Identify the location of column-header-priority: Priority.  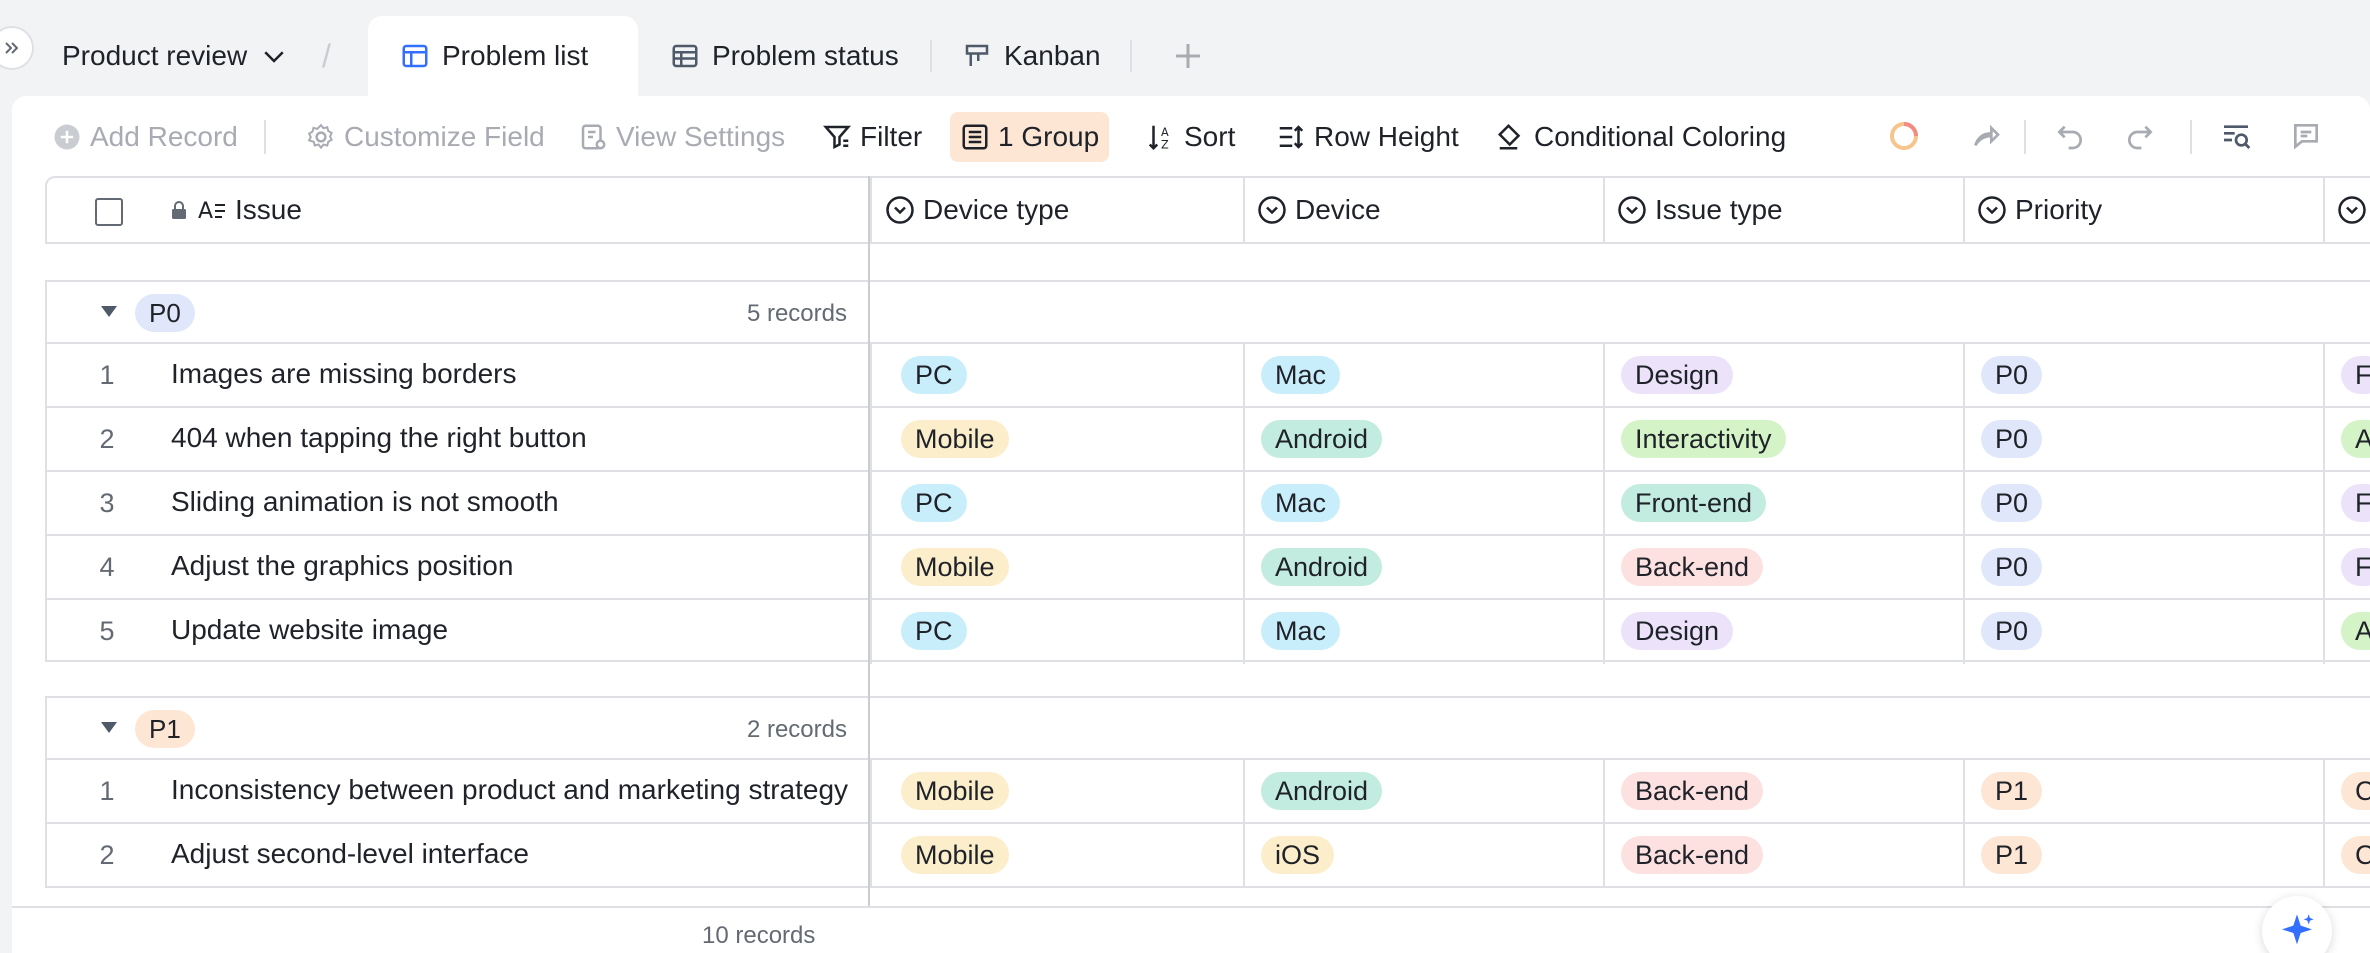
(2039, 210).